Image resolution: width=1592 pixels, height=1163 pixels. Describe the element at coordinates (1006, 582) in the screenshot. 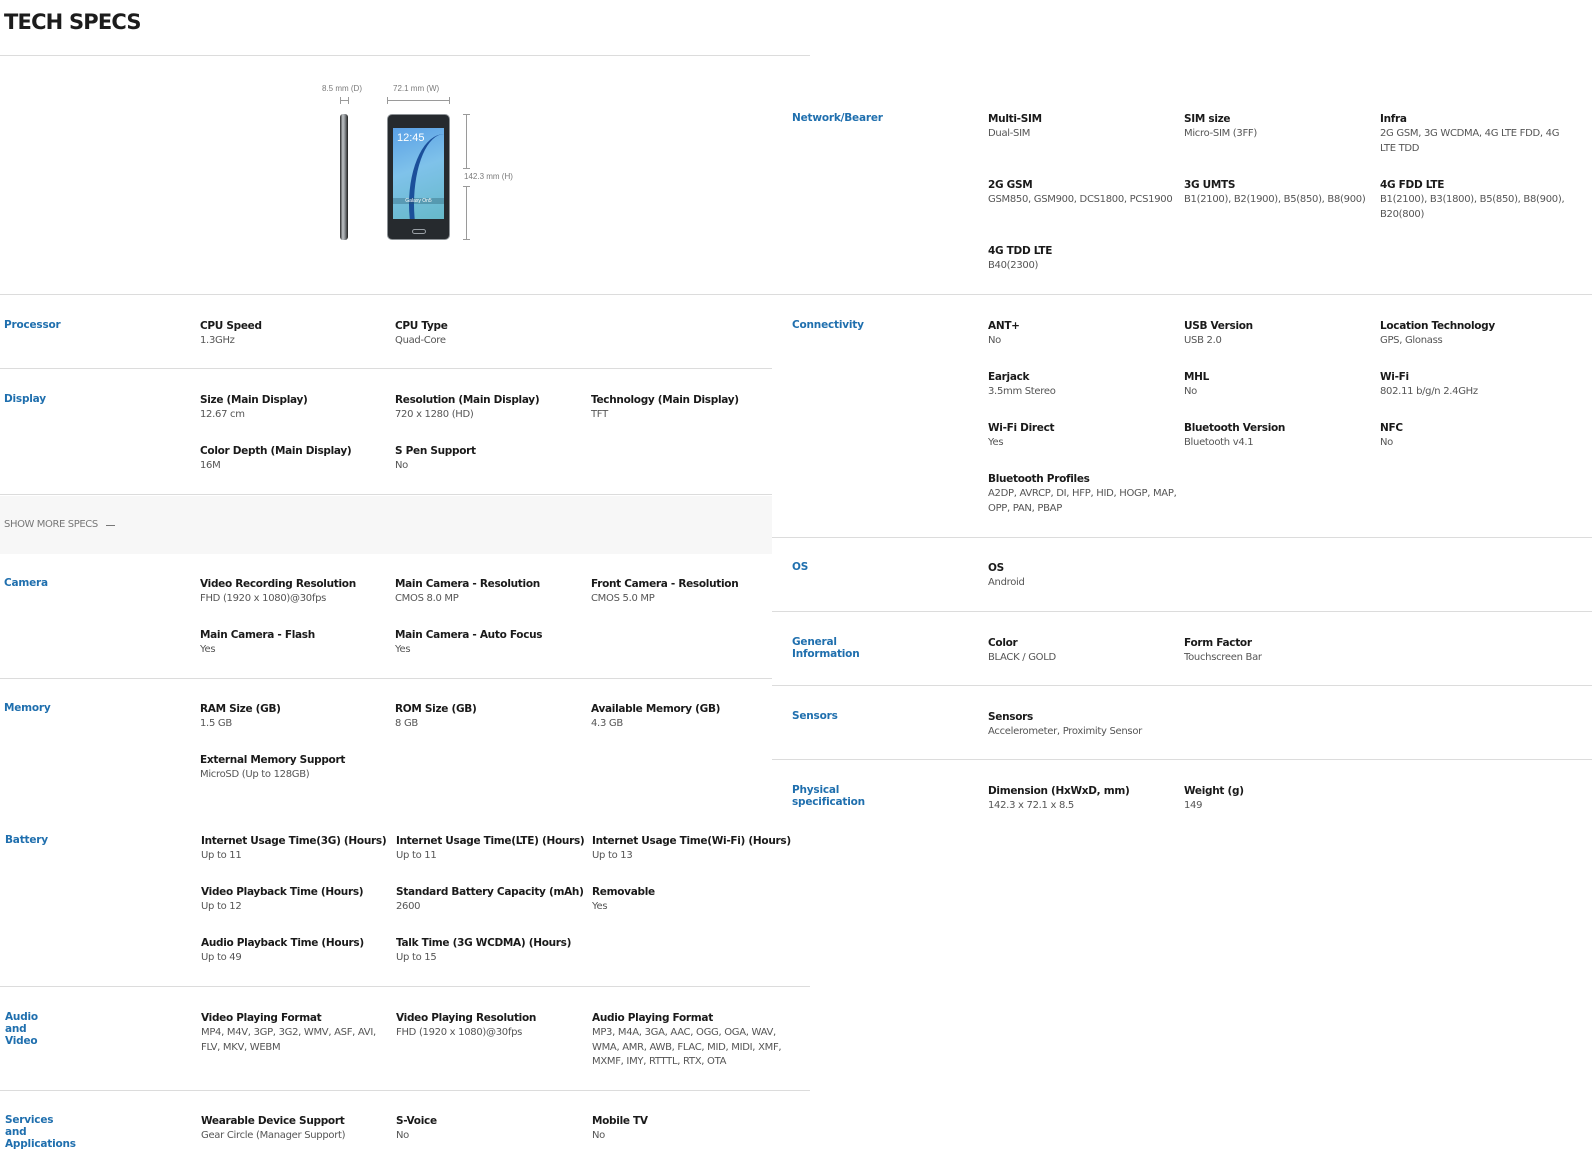

I see `spec-value: Android` at that location.